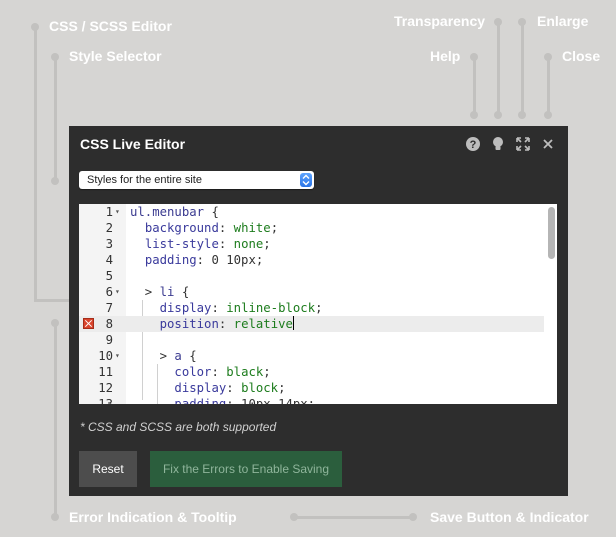  I want to click on editor-titlebar: CSS Live Editor ?, so click(318, 144).